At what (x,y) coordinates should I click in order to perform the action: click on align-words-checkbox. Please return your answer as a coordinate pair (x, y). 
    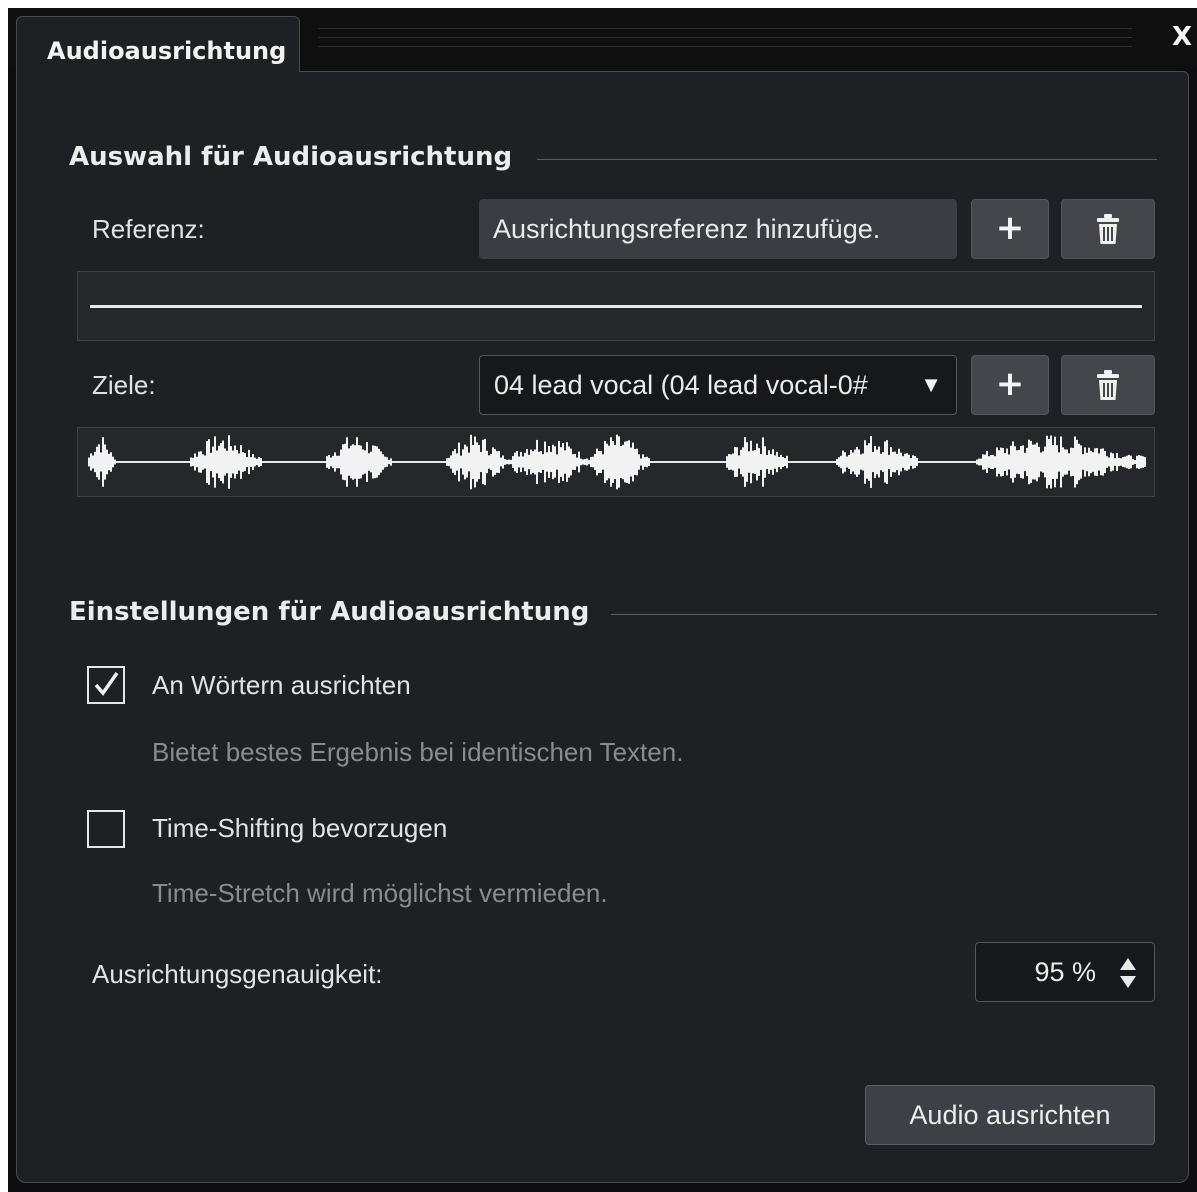
    Looking at the image, I should click on (106, 685).